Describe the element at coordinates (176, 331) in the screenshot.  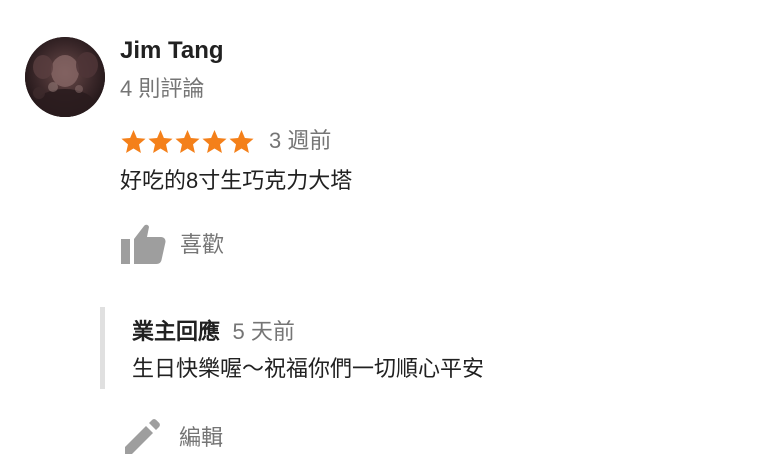
I see `owner-reply-label: 業主回應` at that location.